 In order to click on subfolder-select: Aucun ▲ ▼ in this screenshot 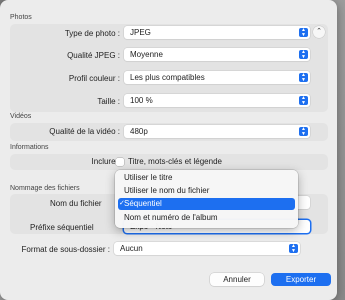, I will do `click(207, 248)`.